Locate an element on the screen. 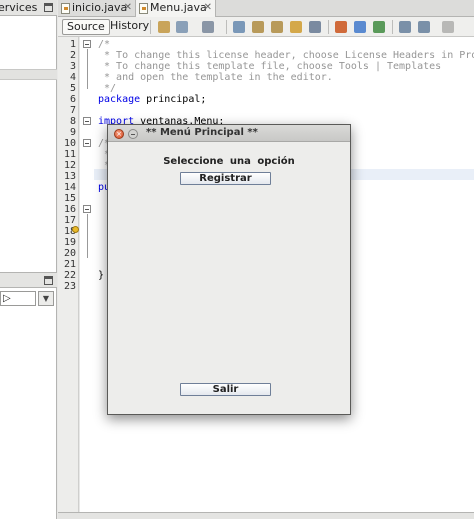  line-number: 1 is located at coordinates (72, 44).